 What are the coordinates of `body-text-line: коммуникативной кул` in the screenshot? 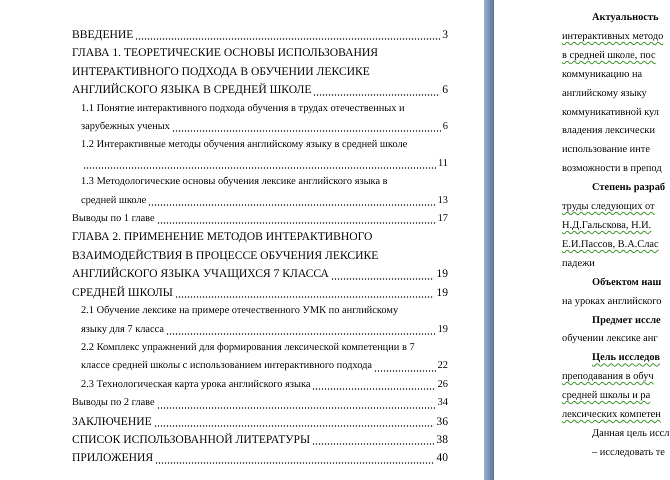 It's located at (610, 113).